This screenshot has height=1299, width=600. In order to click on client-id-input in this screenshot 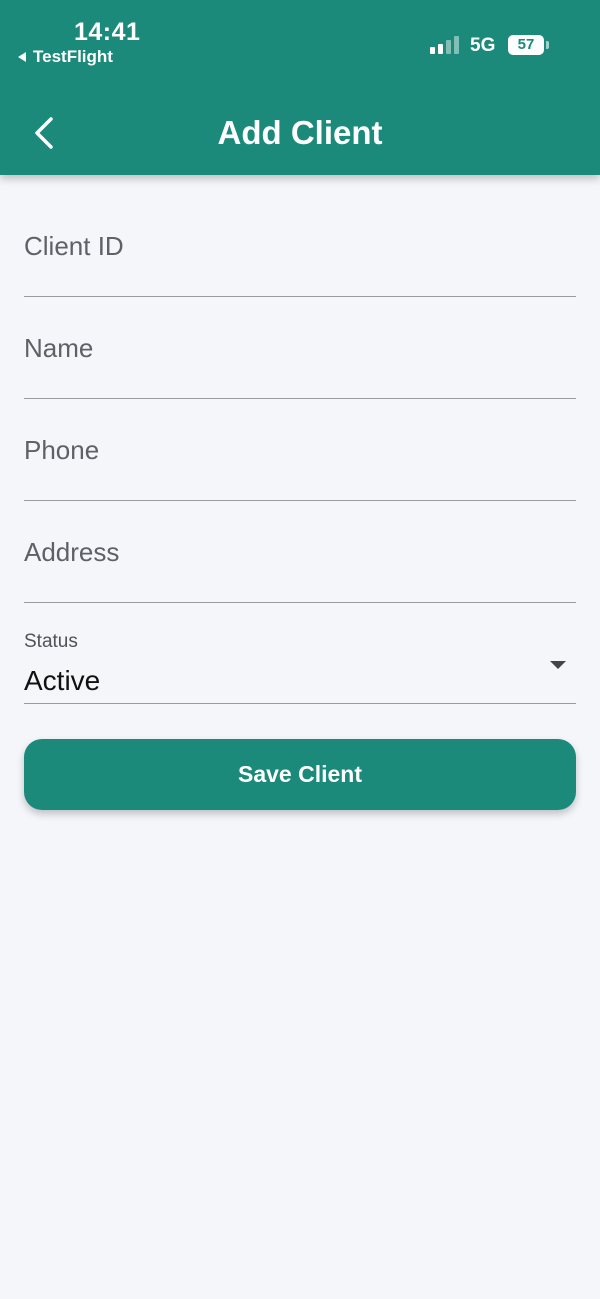, I will do `click(300, 245)`.